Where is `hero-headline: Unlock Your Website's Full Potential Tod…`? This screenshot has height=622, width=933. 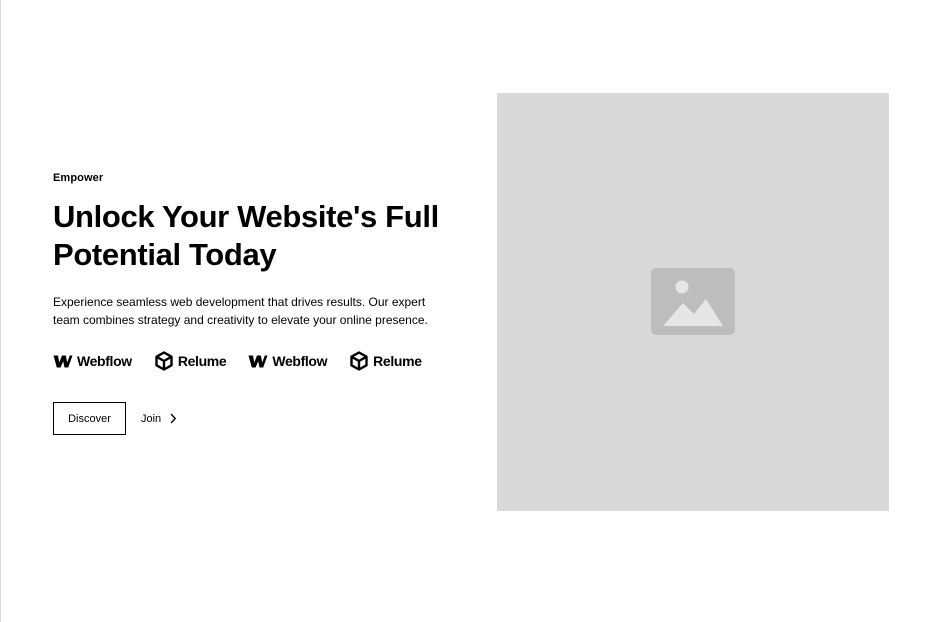 hero-headline: Unlock Your Website's Full Potential Tod… is located at coordinates (248, 236).